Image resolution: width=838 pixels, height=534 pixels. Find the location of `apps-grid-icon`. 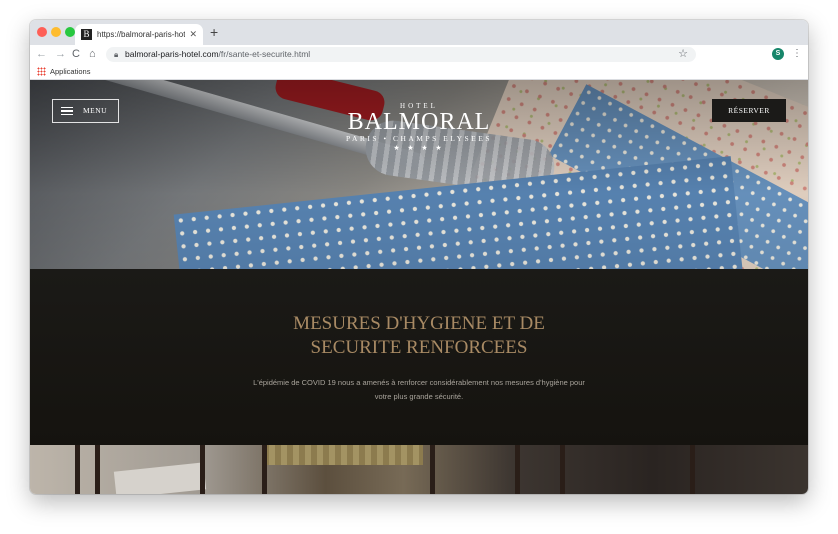

apps-grid-icon is located at coordinates (41, 71).